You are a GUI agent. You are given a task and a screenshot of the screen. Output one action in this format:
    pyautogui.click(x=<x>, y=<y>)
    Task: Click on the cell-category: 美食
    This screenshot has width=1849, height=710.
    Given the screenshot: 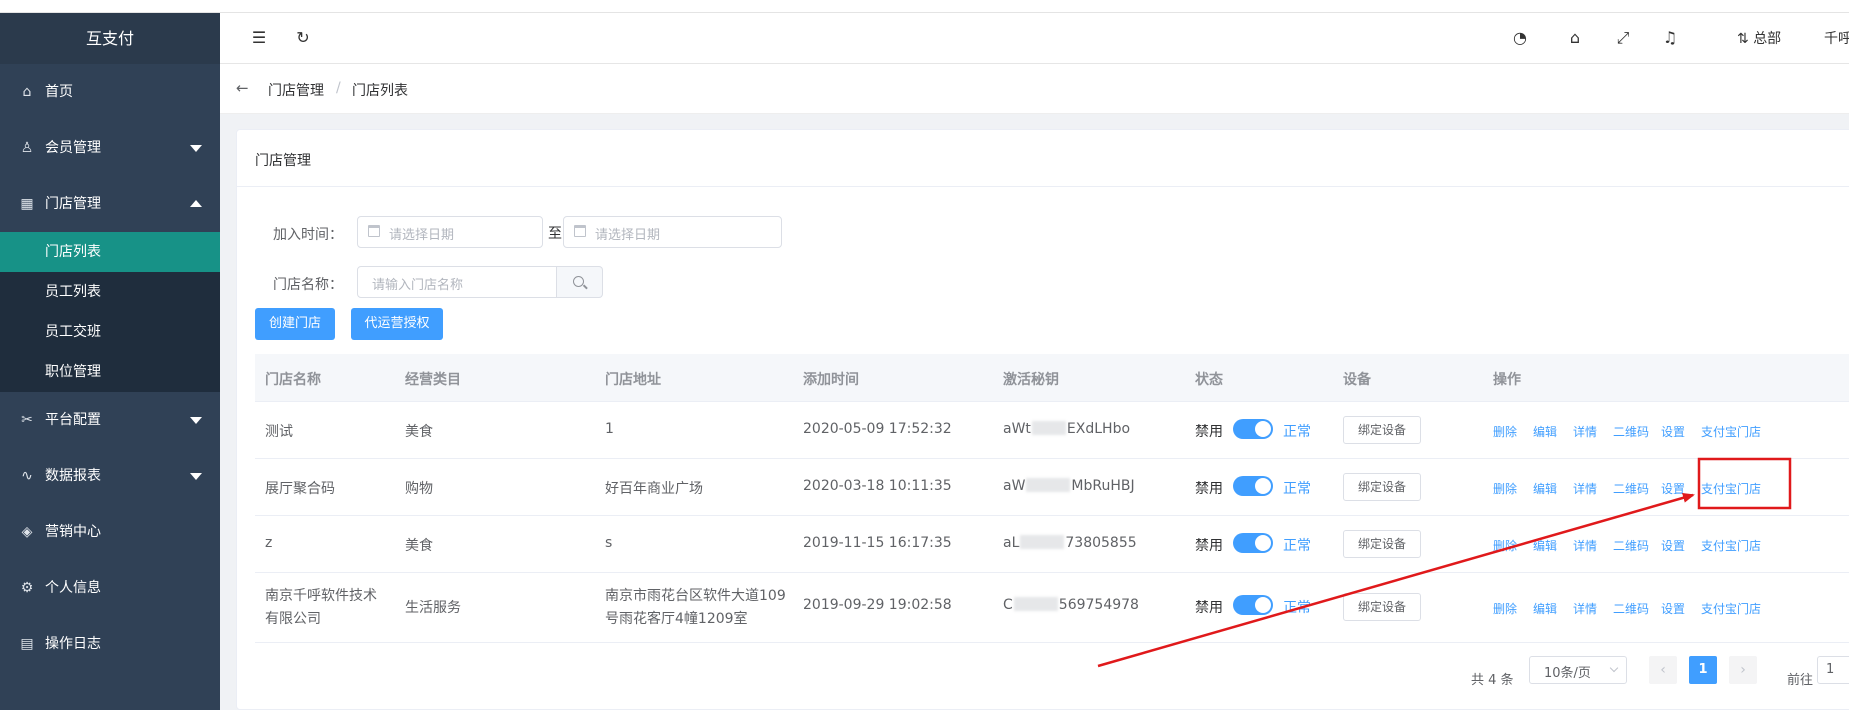 What is the action you would take?
    pyautogui.click(x=419, y=546)
    